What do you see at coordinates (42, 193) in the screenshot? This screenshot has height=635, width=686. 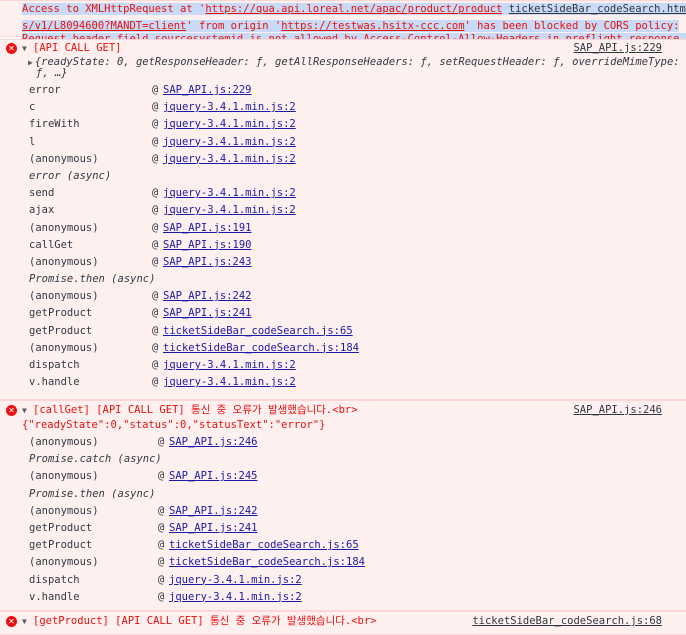 I see `frame-function: send` at bounding box center [42, 193].